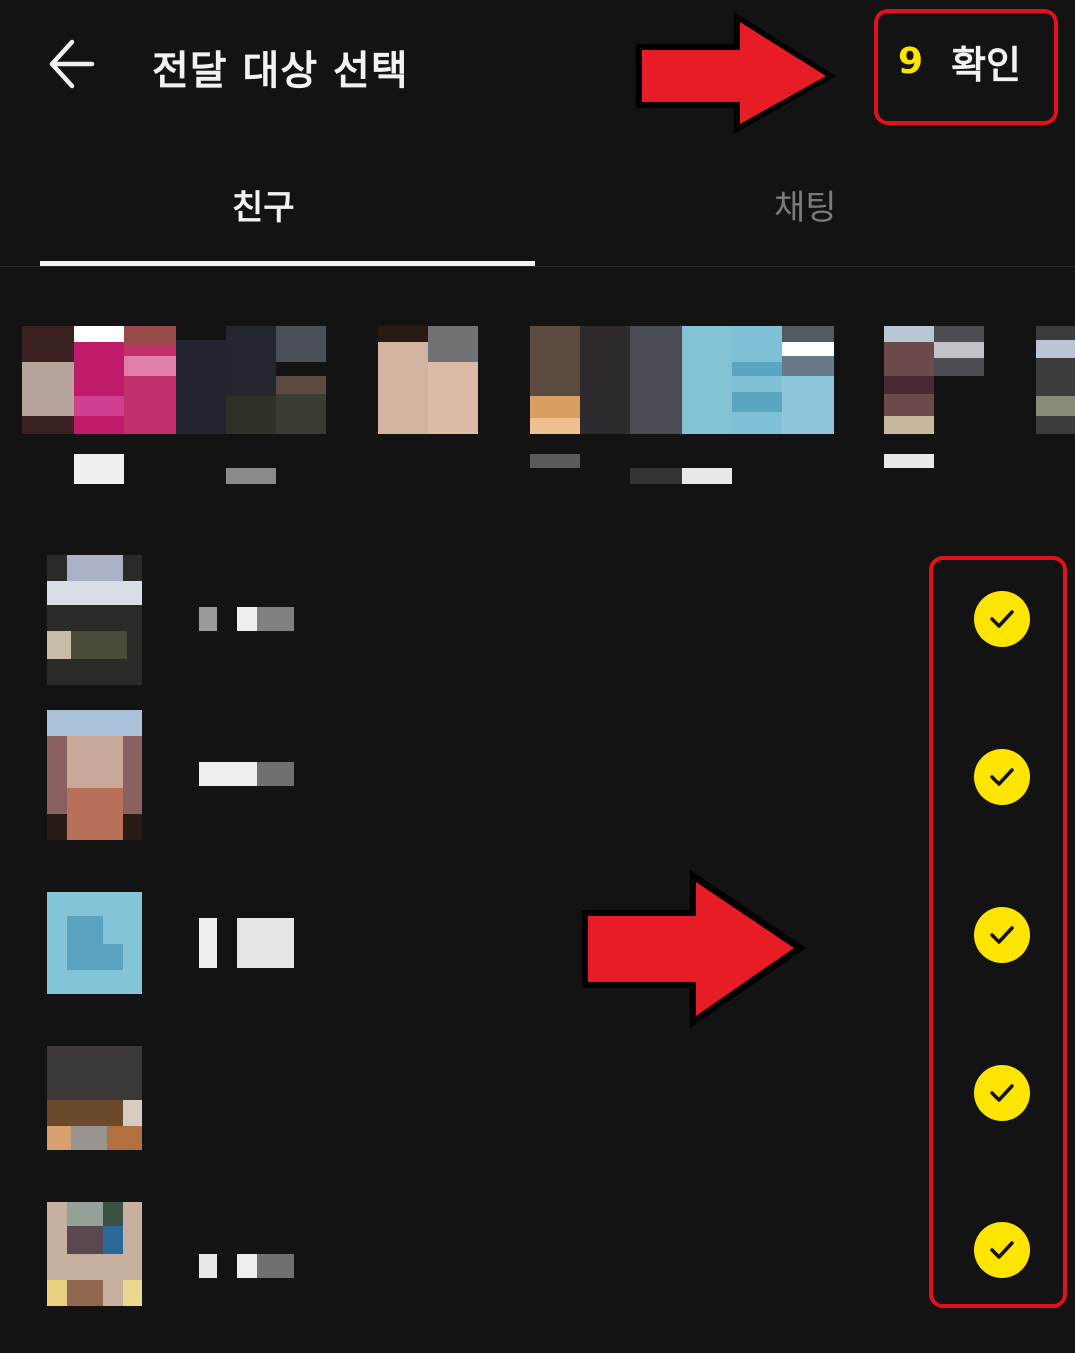 The image size is (1075, 1353). What do you see at coordinates (998, 932) in the screenshot?
I see `checkmarks-highlight-box` at bounding box center [998, 932].